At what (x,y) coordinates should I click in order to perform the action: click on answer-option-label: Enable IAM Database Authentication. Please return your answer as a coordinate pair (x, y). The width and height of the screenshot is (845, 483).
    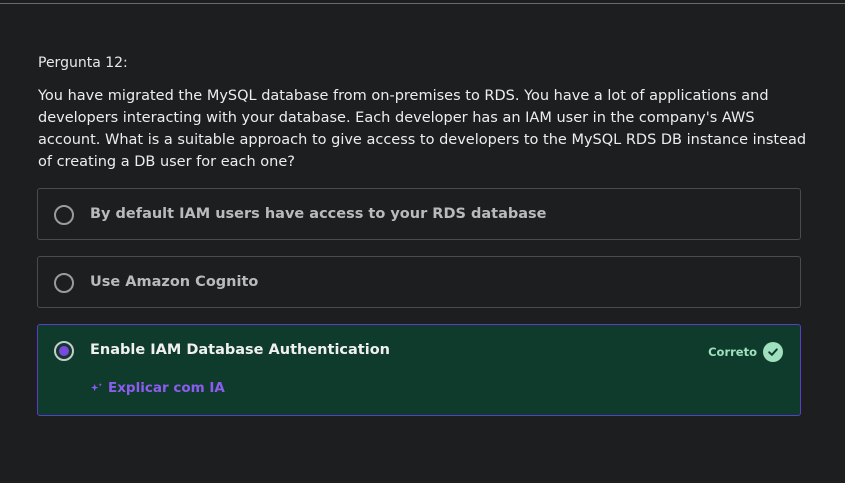
    Looking at the image, I should click on (240, 350).